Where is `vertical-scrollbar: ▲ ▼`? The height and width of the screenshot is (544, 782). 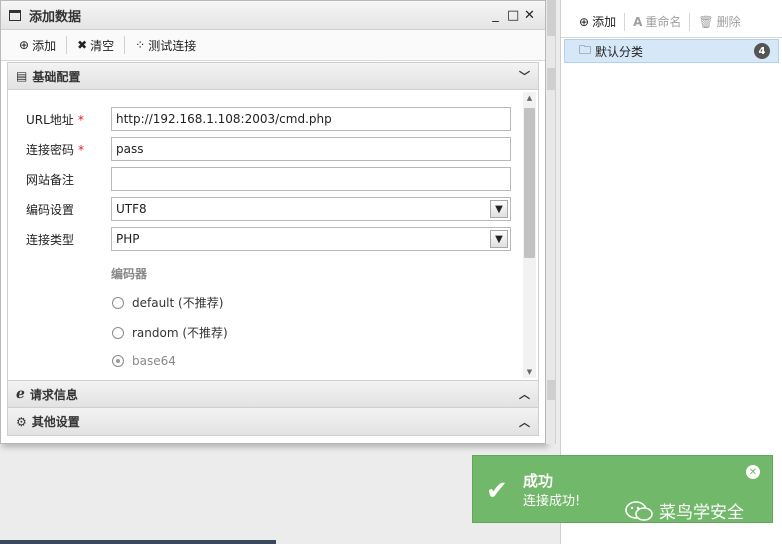
vertical-scrollbar: ▲ ▼ is located at coordinates (529, 235).